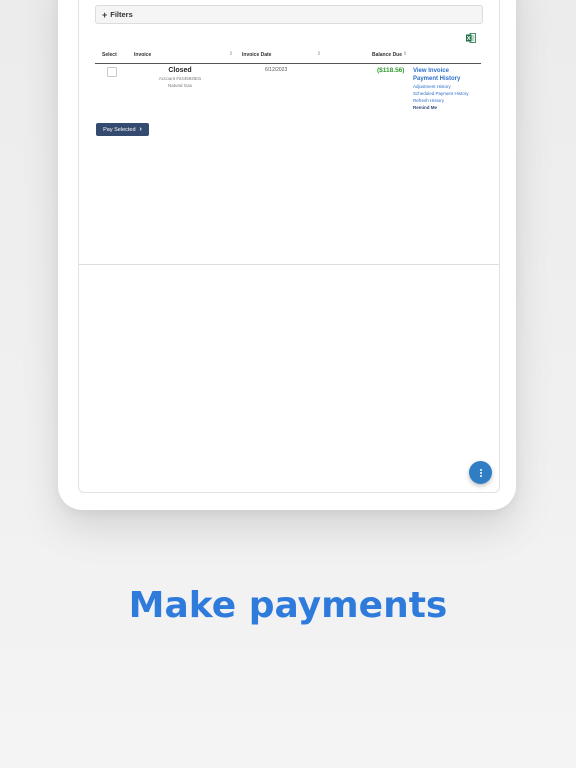 This screenshot has width=576, height=768. Describe the element at coordinates (180, 78) in the screenshot. I see `account-number: Account #244592501` at that location.